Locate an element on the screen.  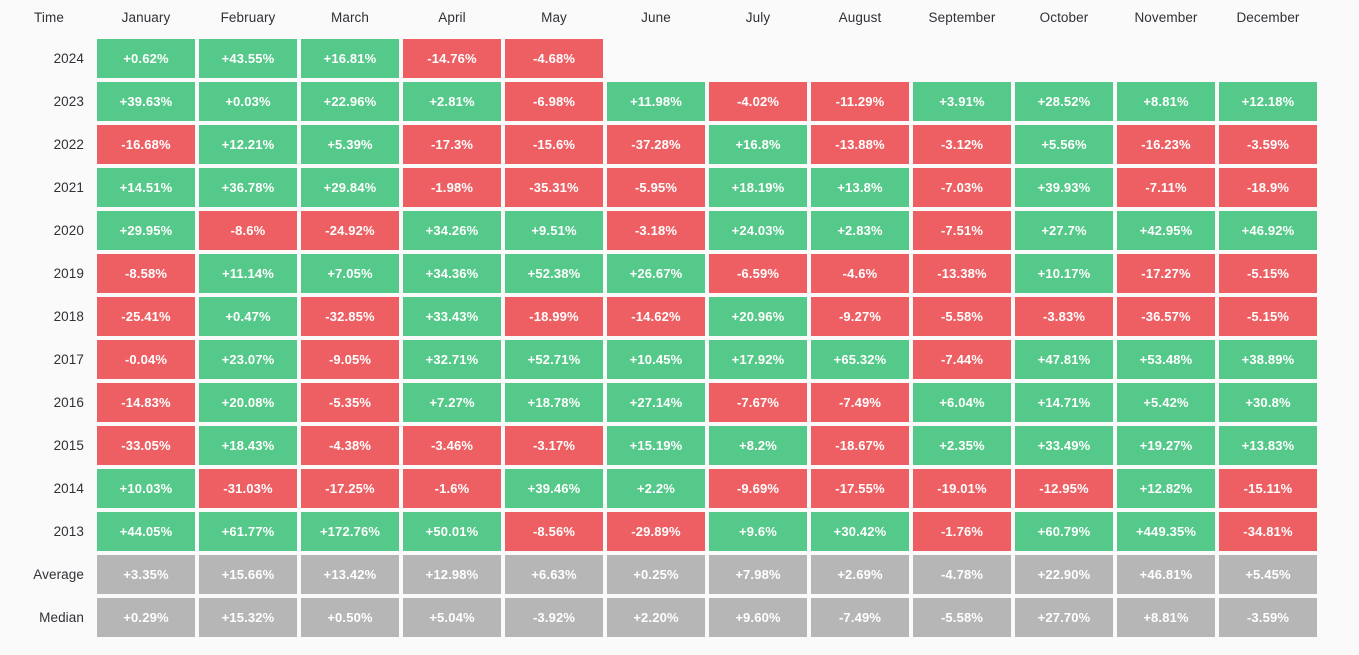
cell-2017-november: +53.48% is located at coordinates (1166, 359).